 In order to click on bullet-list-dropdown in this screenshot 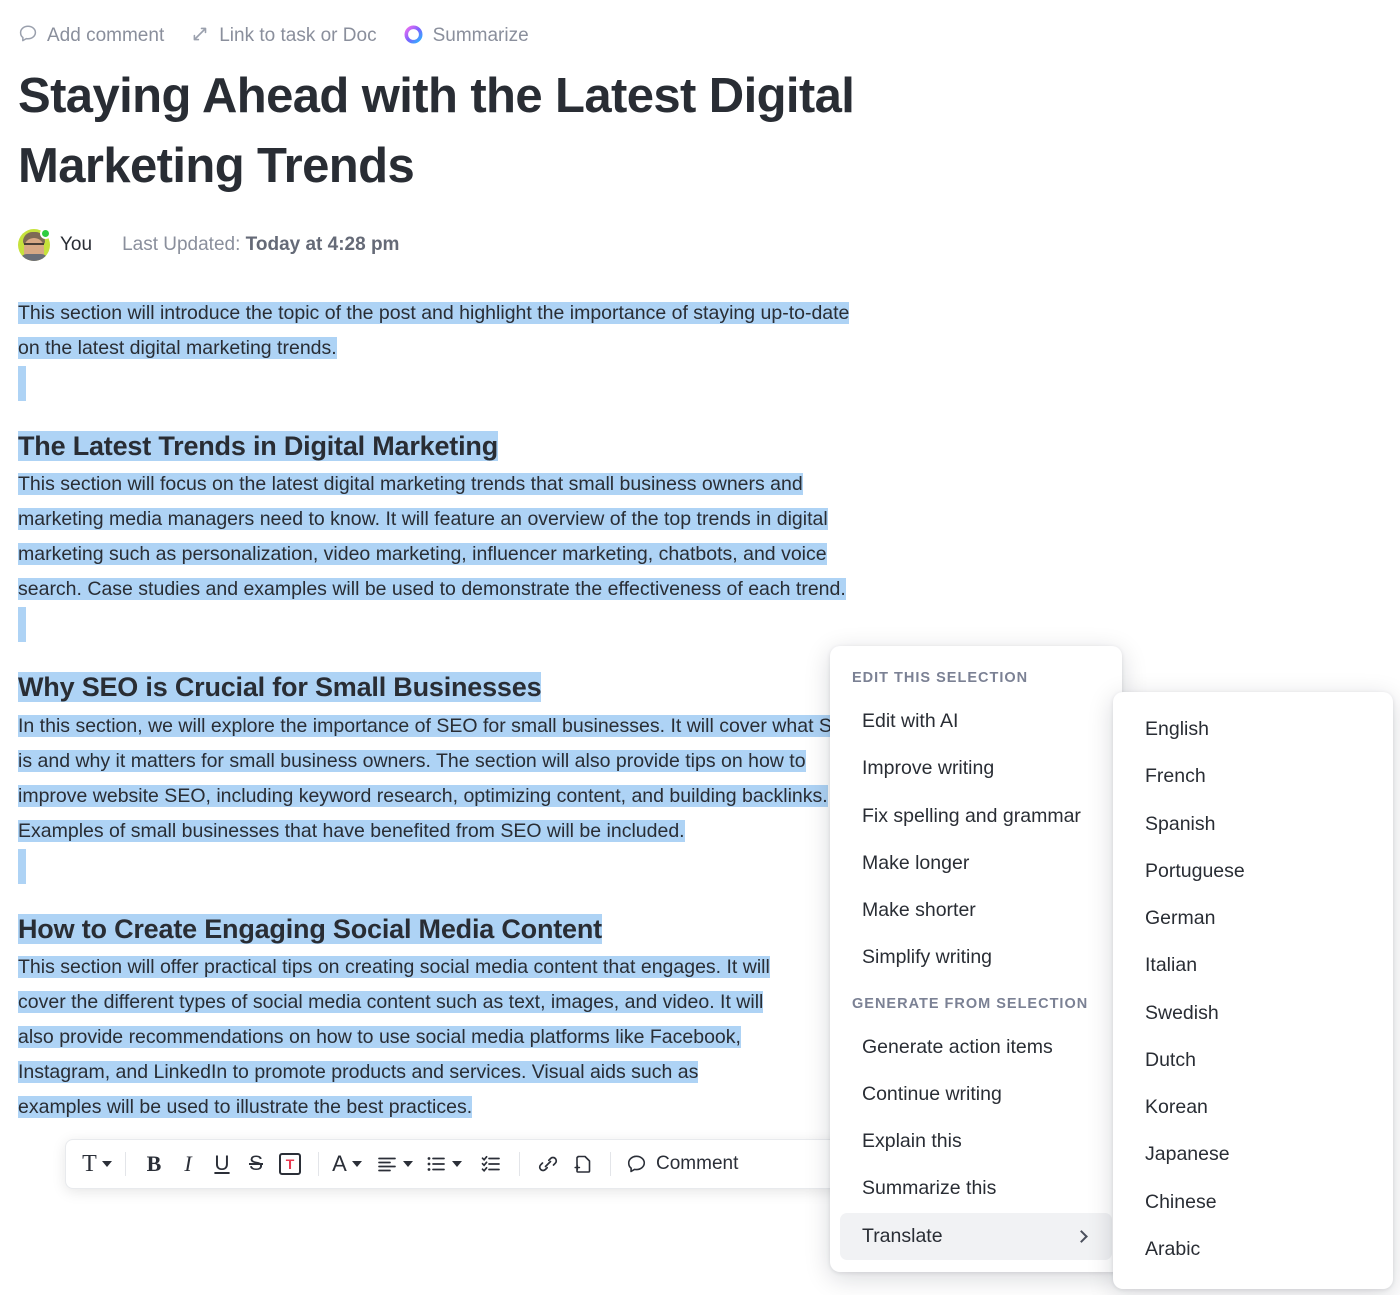, I will do `click(443, 1164)`.